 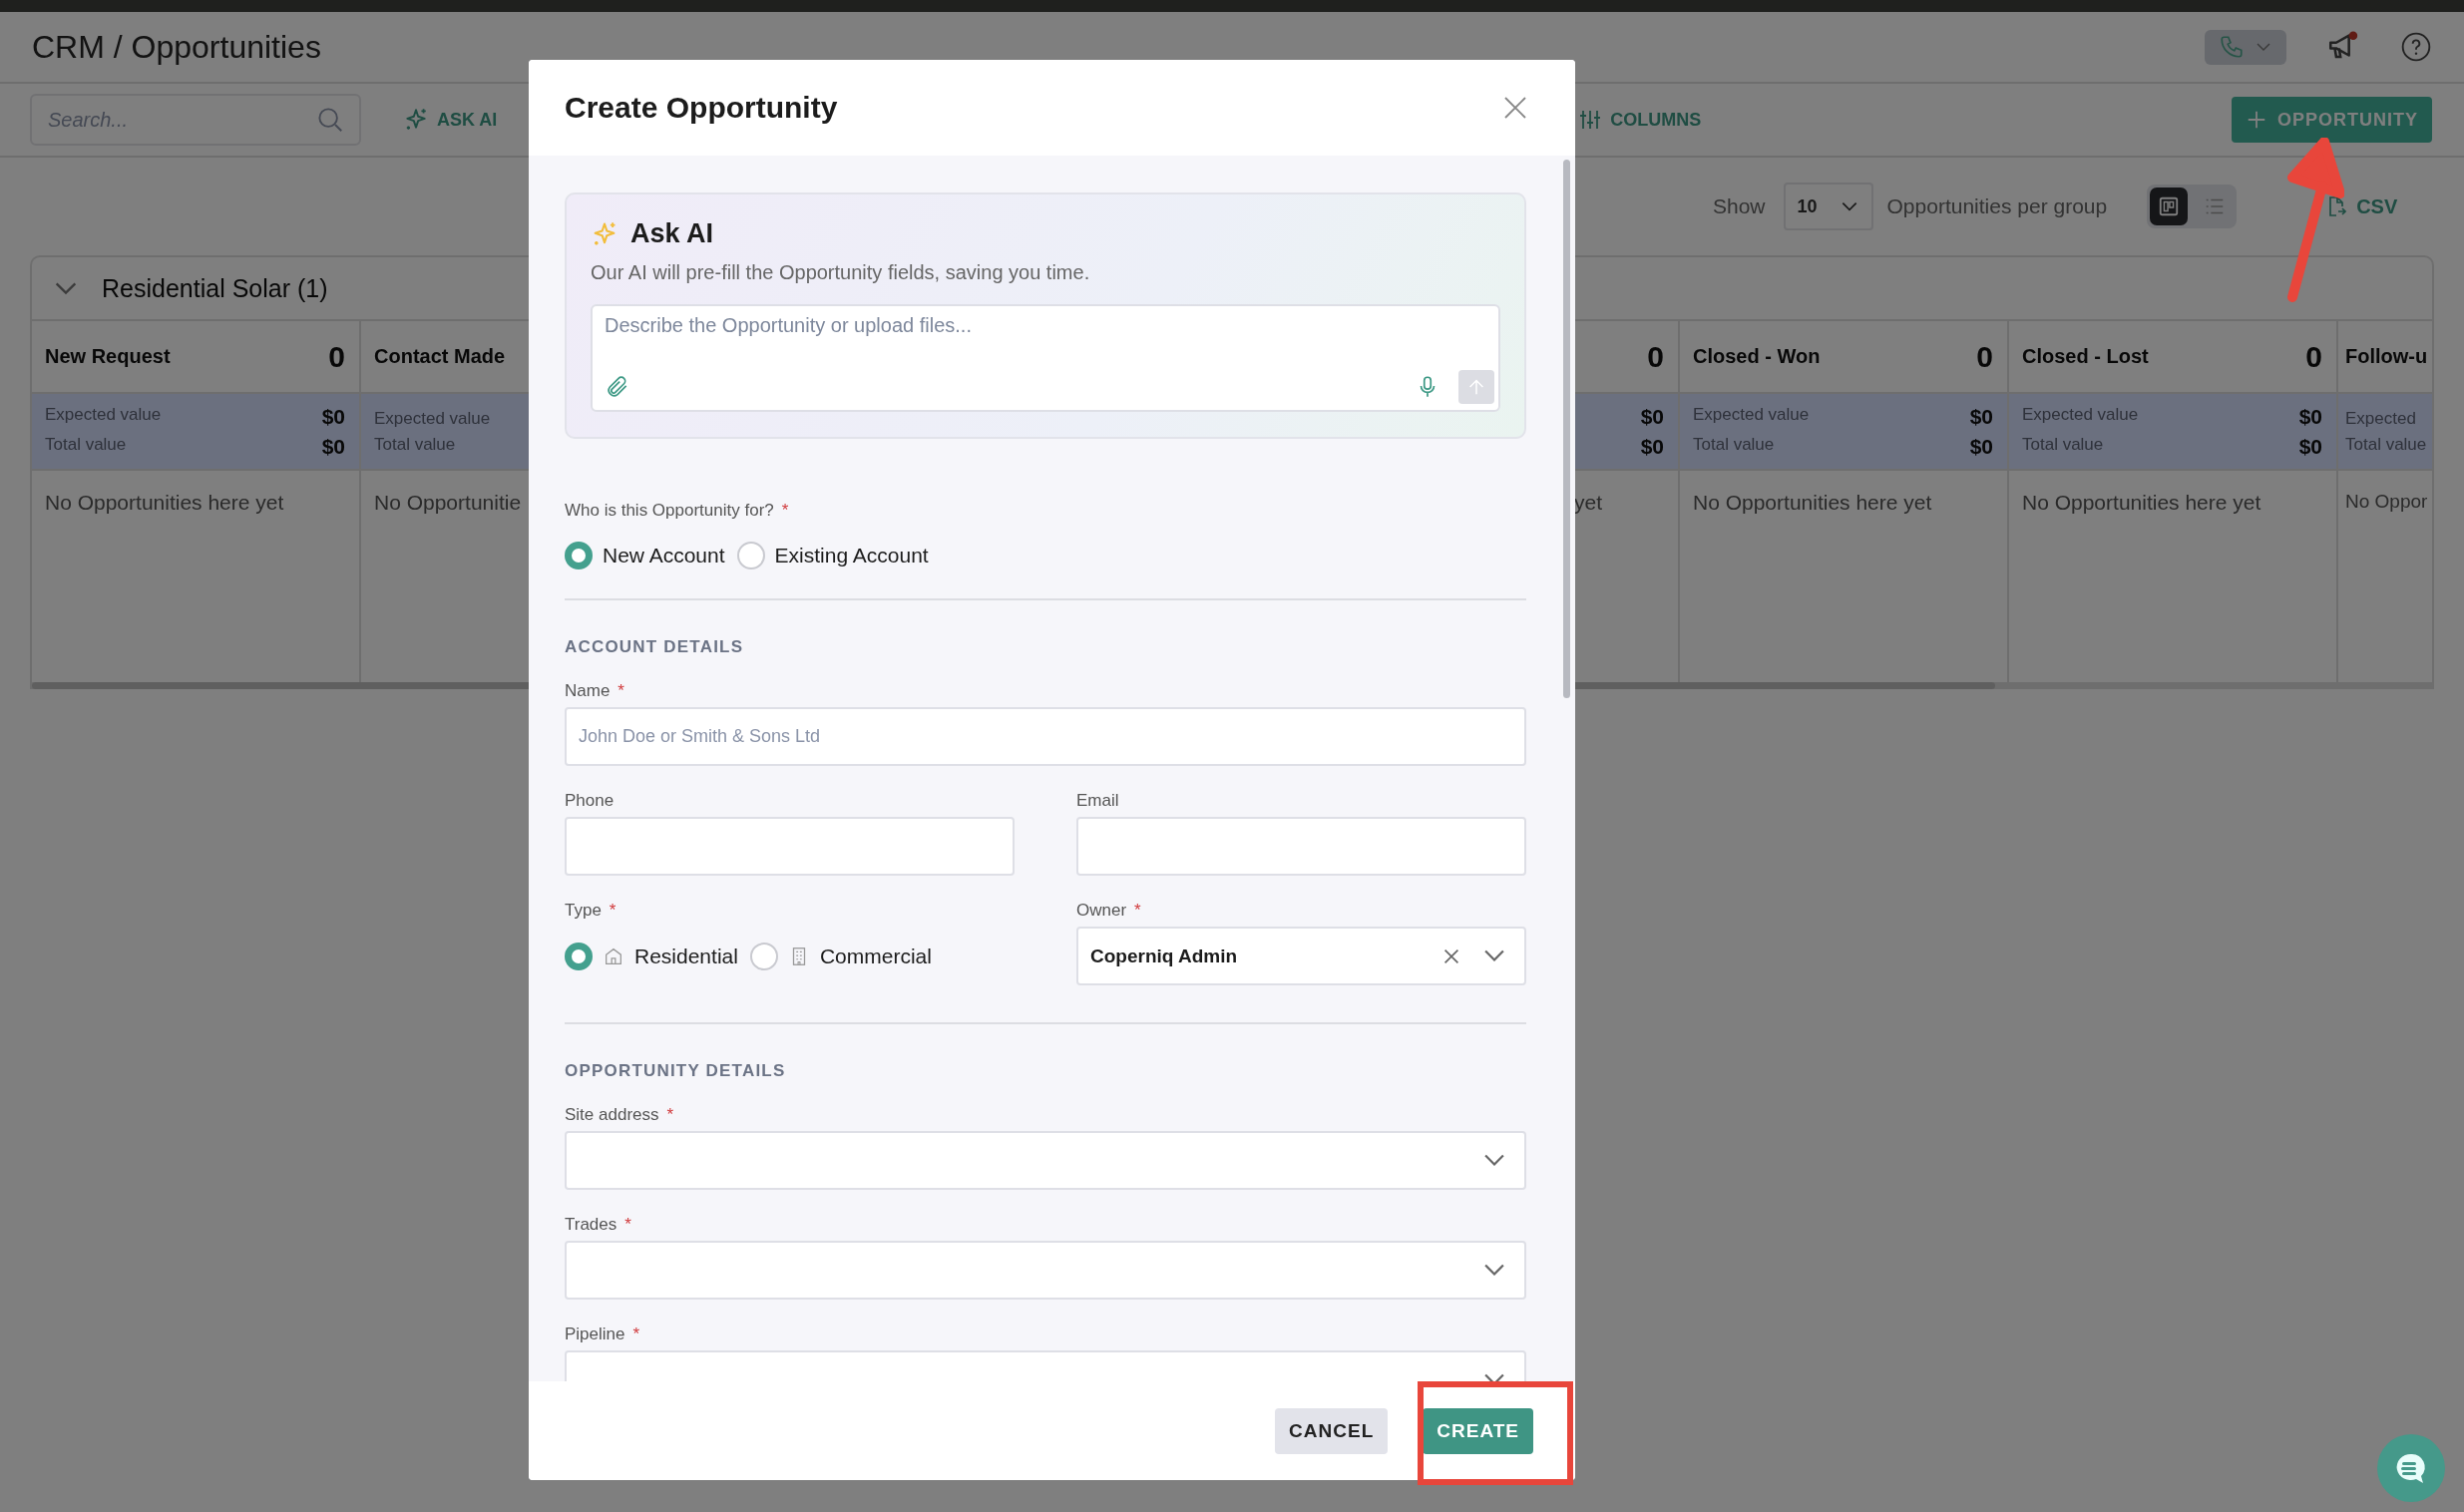 What do you see at coordinates (664, 555) in the screenshot?
I see `option-label: New Account` at bounding box center [664, 555].